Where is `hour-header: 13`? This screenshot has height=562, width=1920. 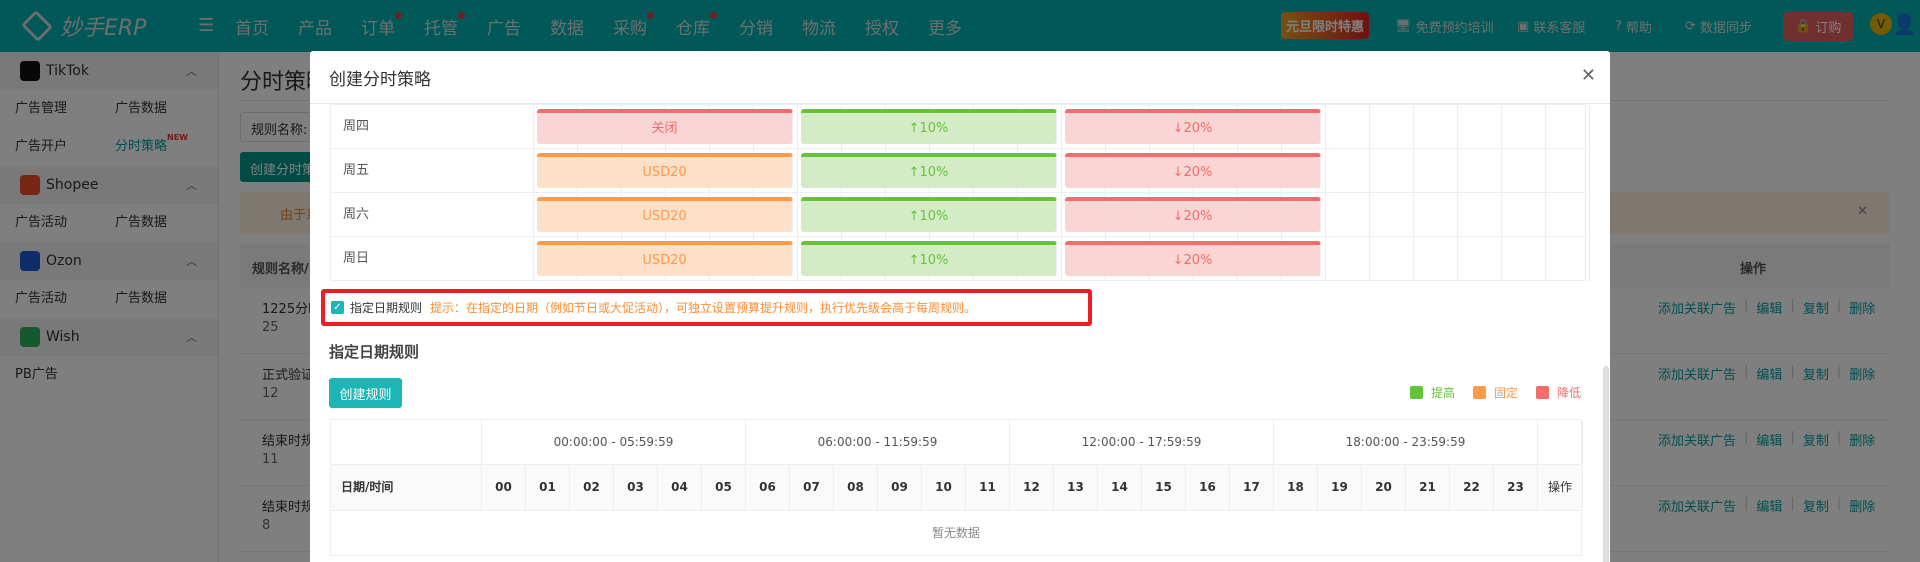
hour-header: 13 is located at coordinates (1076, 487).